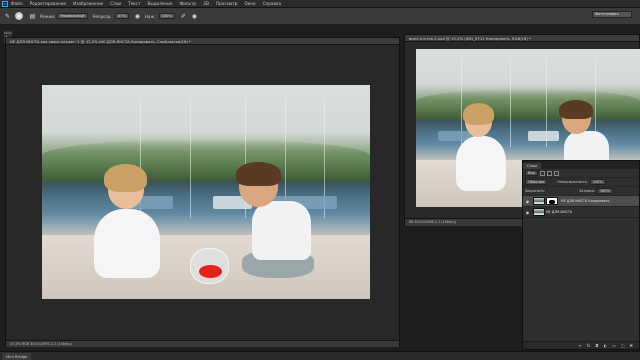 The height and width of the screenshot is (360, 640). Describe the element at coordinates (604, 191) in the screenshot. I see `fill-field: 100%` at that location.